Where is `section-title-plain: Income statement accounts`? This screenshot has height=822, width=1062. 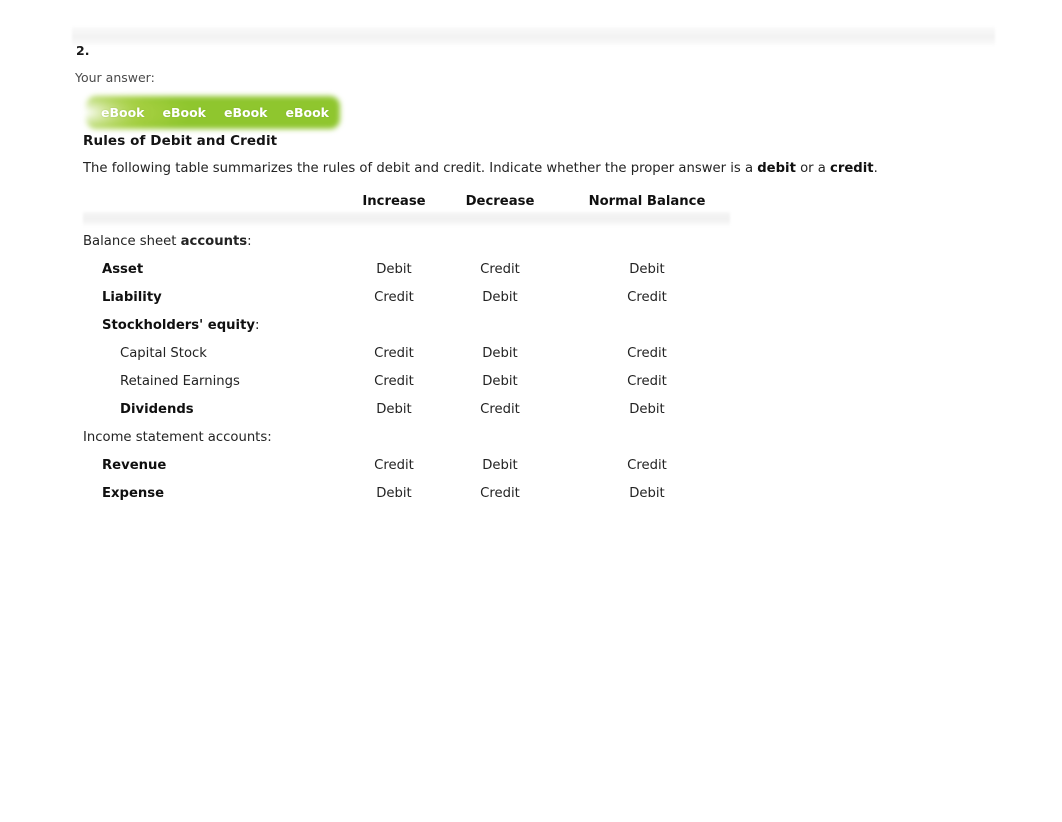
section-title-plain: Income statement accounts is located at coordinates (175, 437).